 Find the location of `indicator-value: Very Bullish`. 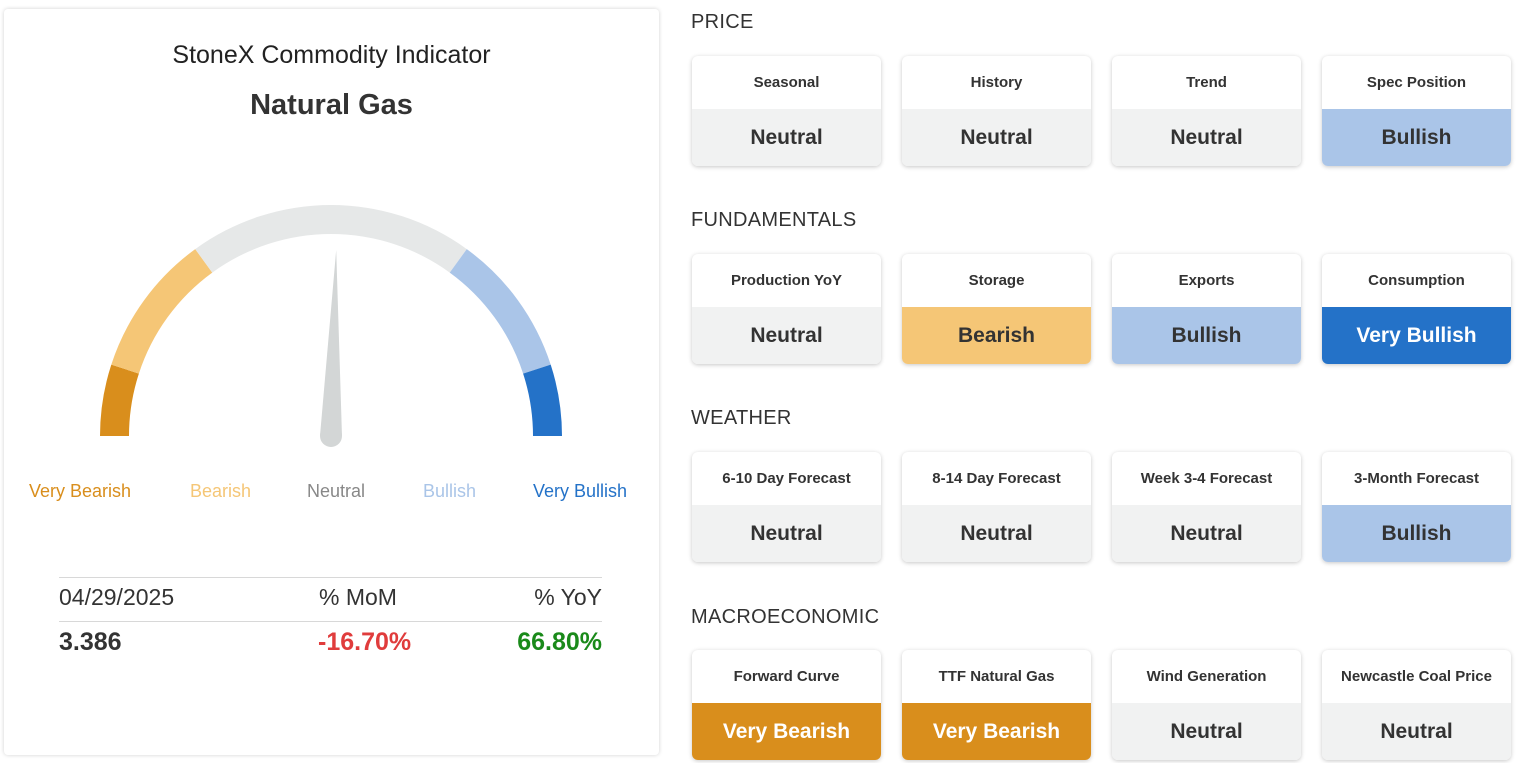

indicator-value: Very Bullish is located at coordinates (1416, 335).